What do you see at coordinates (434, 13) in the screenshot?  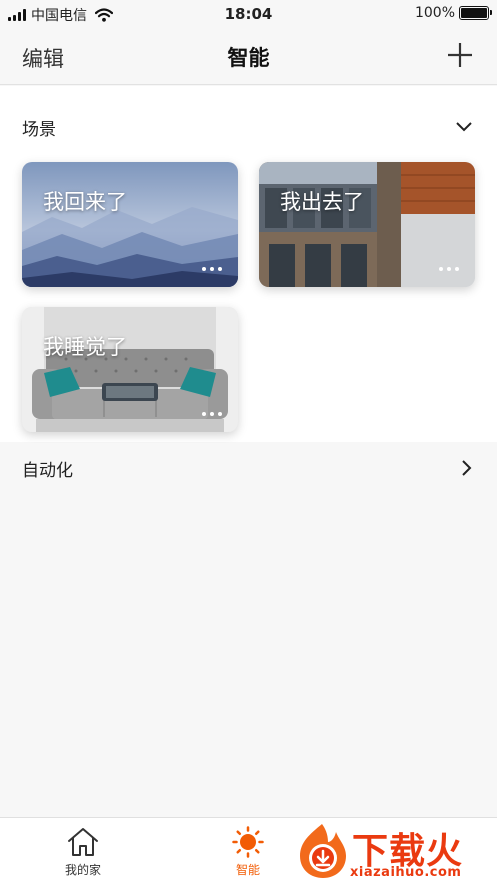 I see `battery-percentage: 100%` at bounding box center [434, 13].